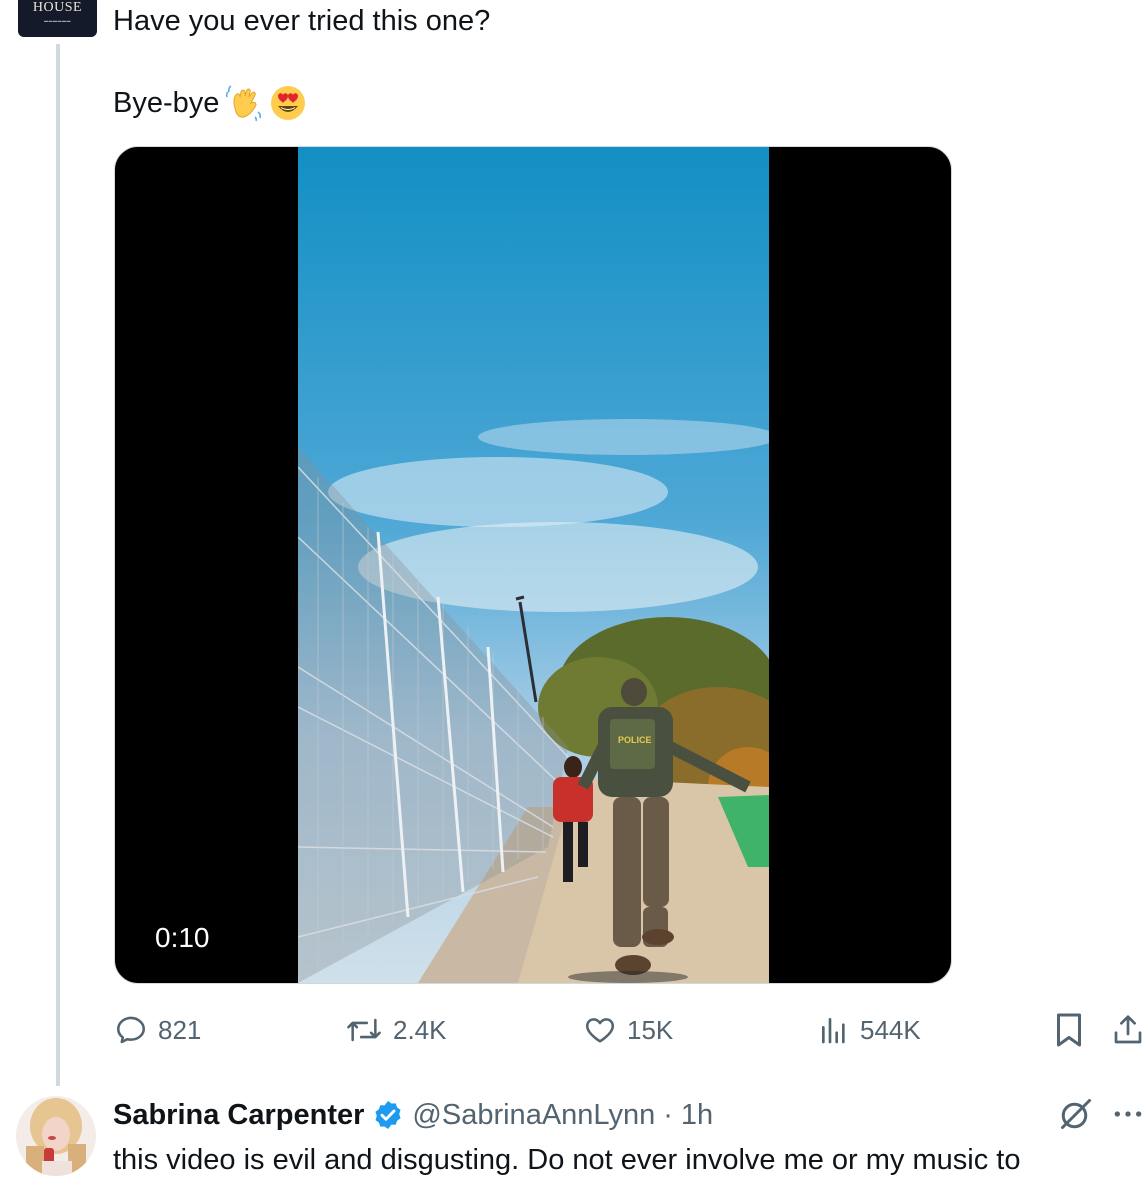 This screenshot has height=1184, width=1146. I want to click on author-handle: @SabrinaAnnLynn, so click(533, 1115).